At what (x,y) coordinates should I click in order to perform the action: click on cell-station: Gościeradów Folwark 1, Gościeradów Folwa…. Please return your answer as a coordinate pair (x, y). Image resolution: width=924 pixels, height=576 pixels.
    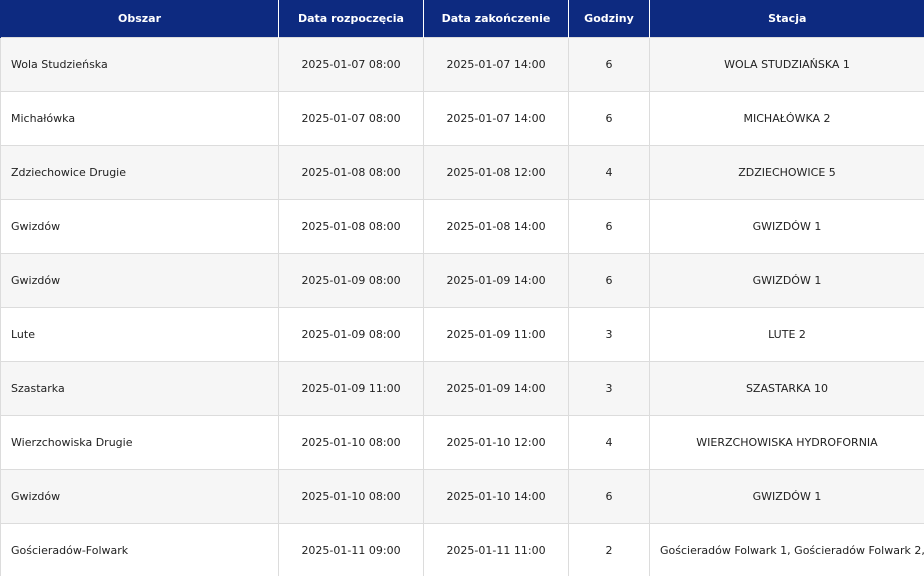
    Looking at the image, I should click on (786, 549).